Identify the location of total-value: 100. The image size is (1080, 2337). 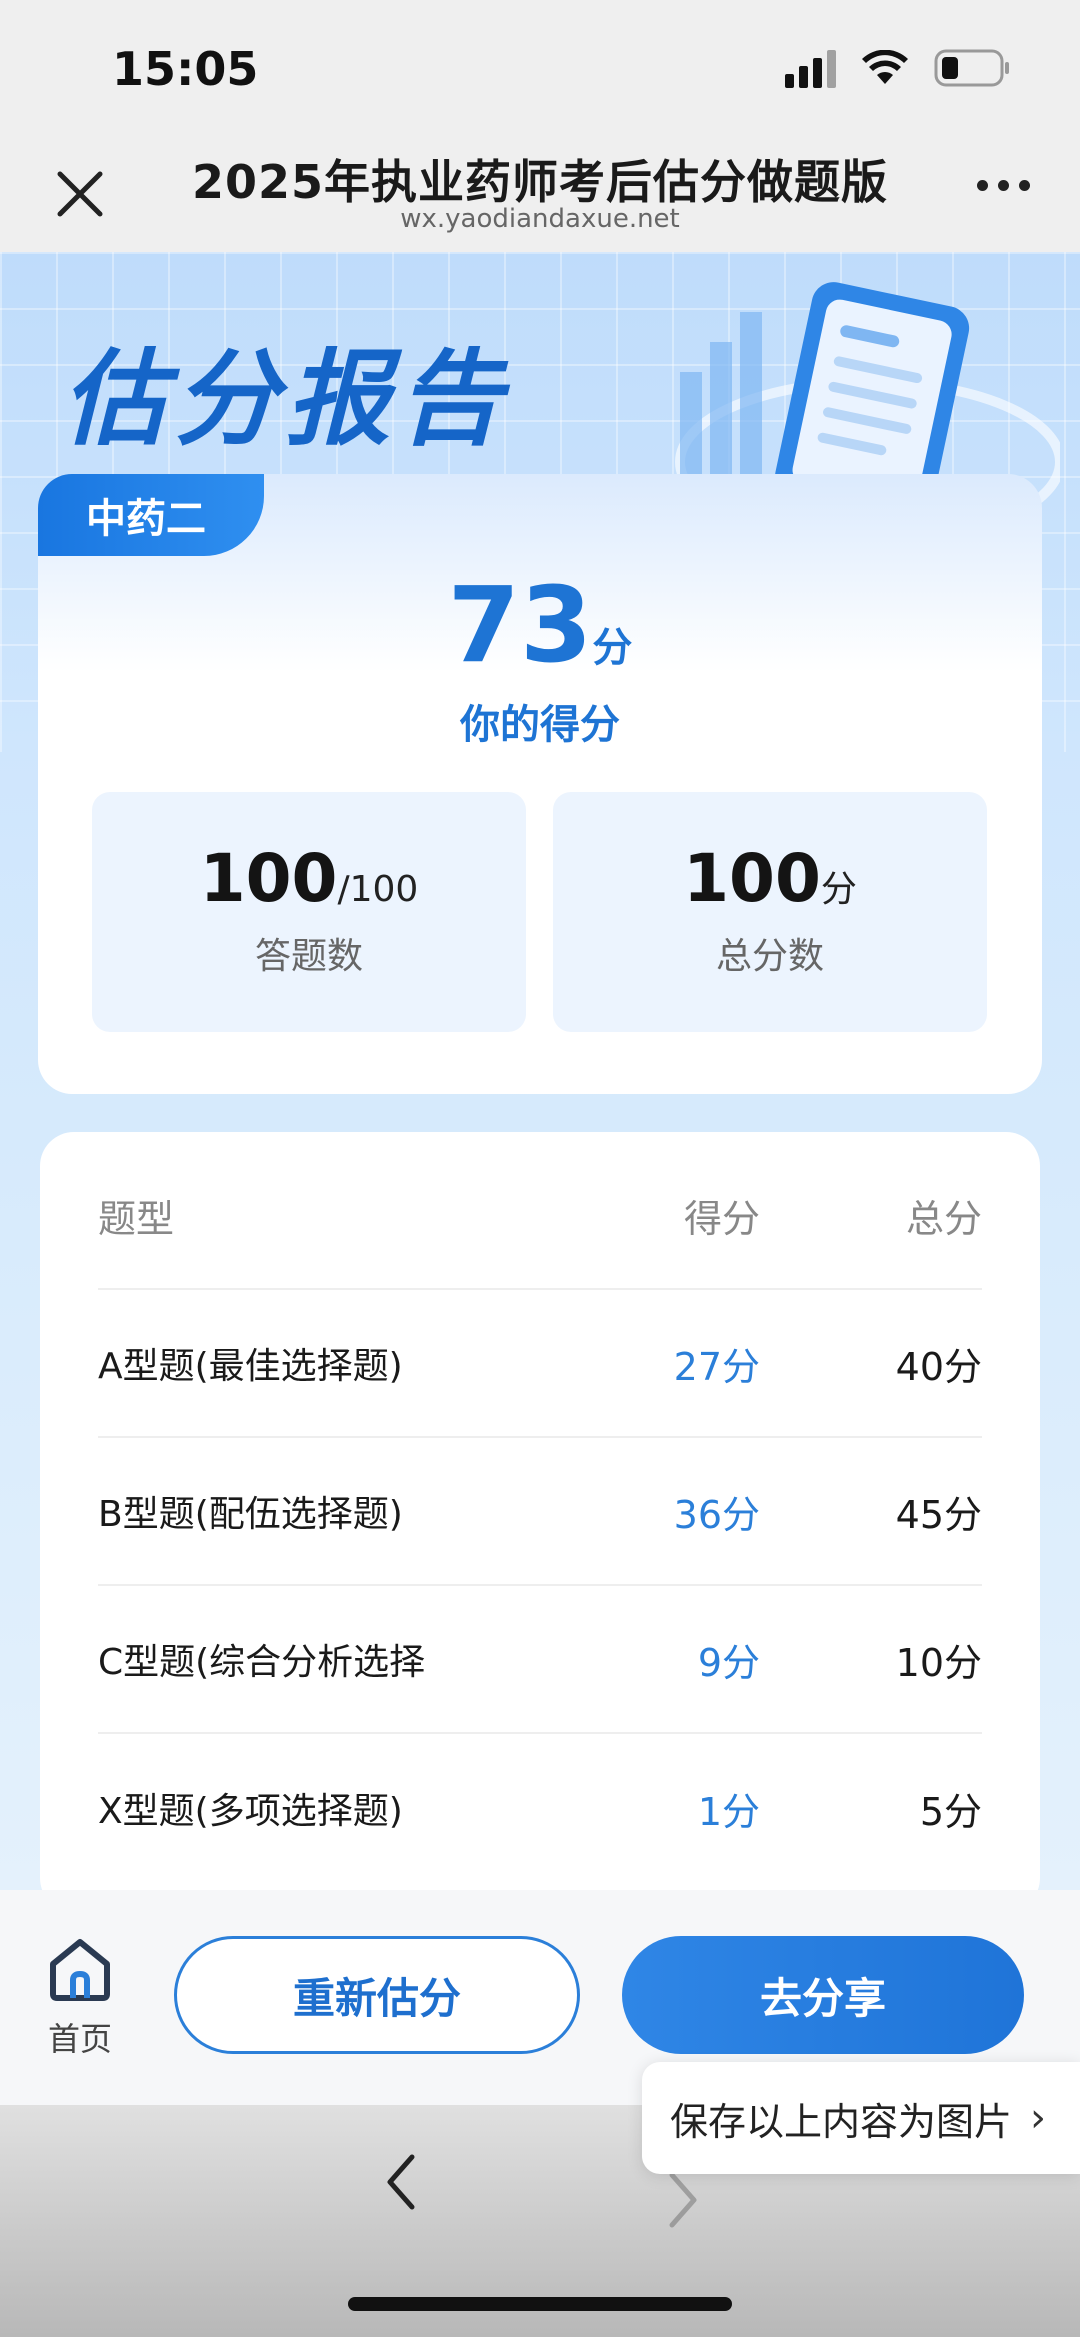
(752, 878).